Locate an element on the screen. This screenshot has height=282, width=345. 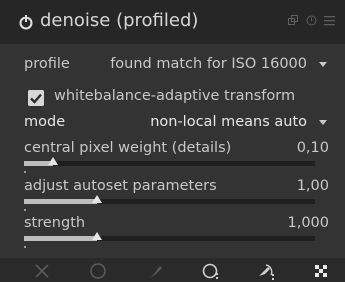
menu-icon is located at coordinates (329, 20).